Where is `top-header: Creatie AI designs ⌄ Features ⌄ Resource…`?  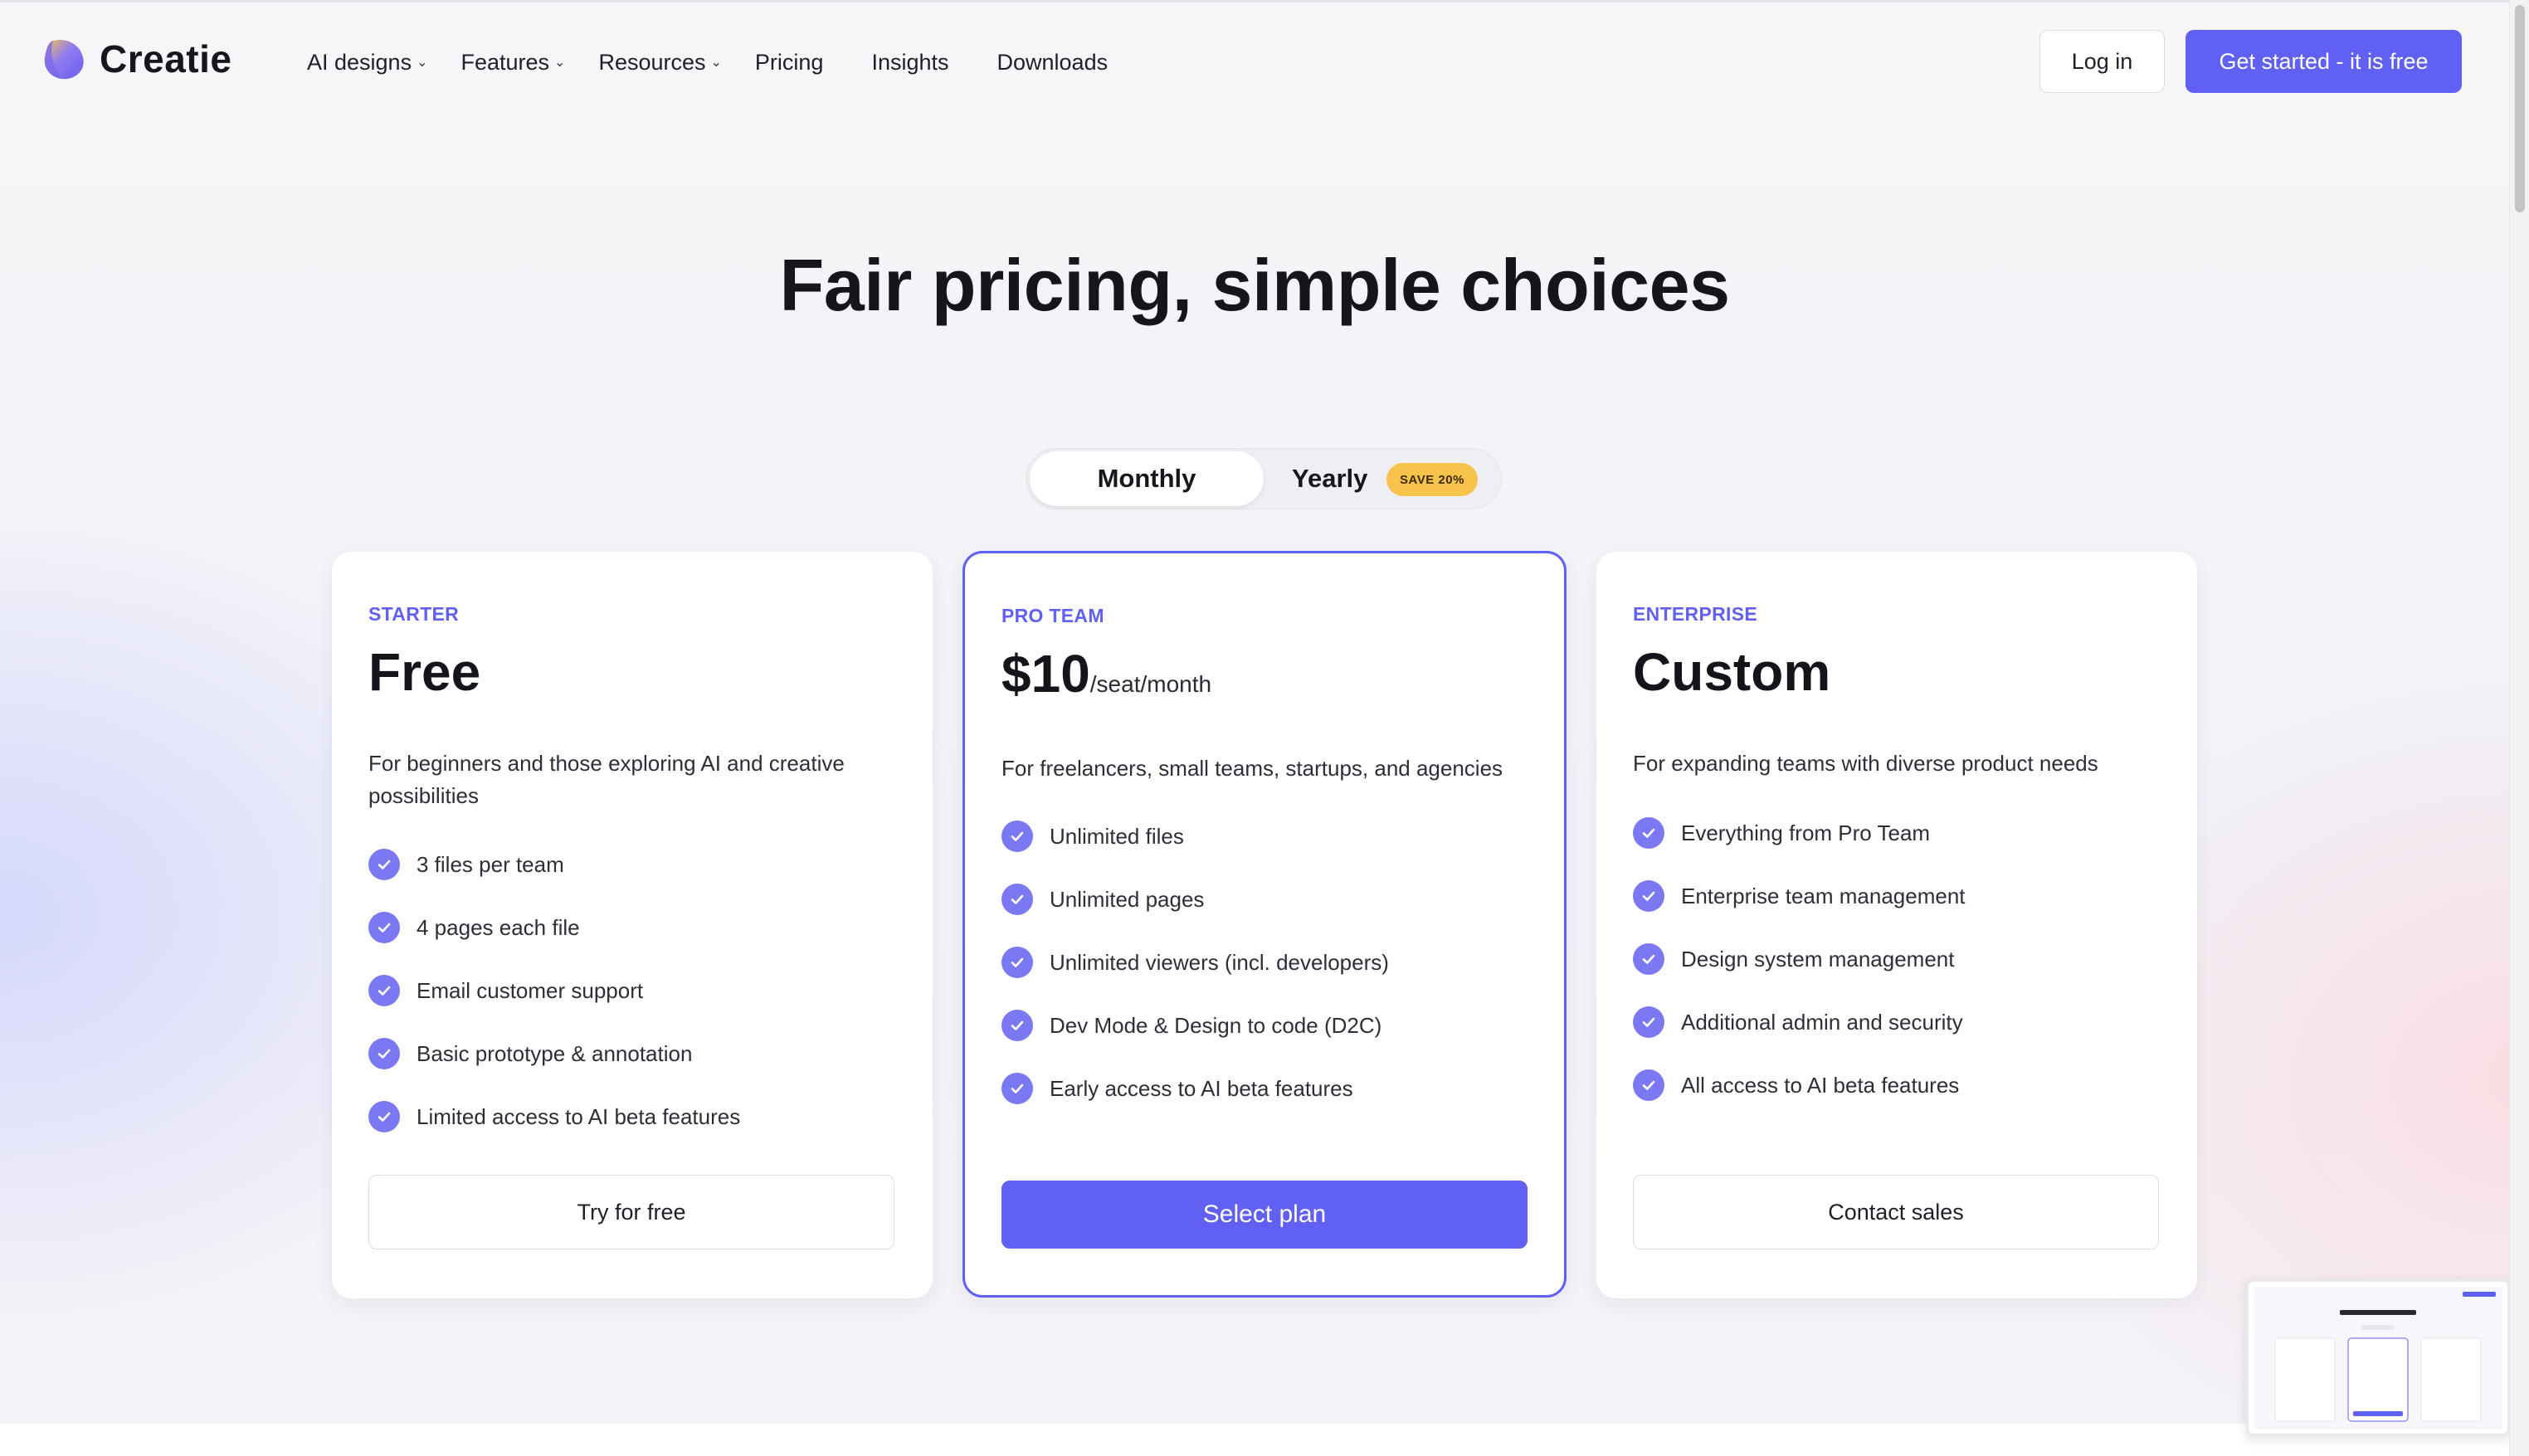 top-header: Creatie AI designs ⌄ Features ⌄ Resource… is located at coordinates (1254, 60).